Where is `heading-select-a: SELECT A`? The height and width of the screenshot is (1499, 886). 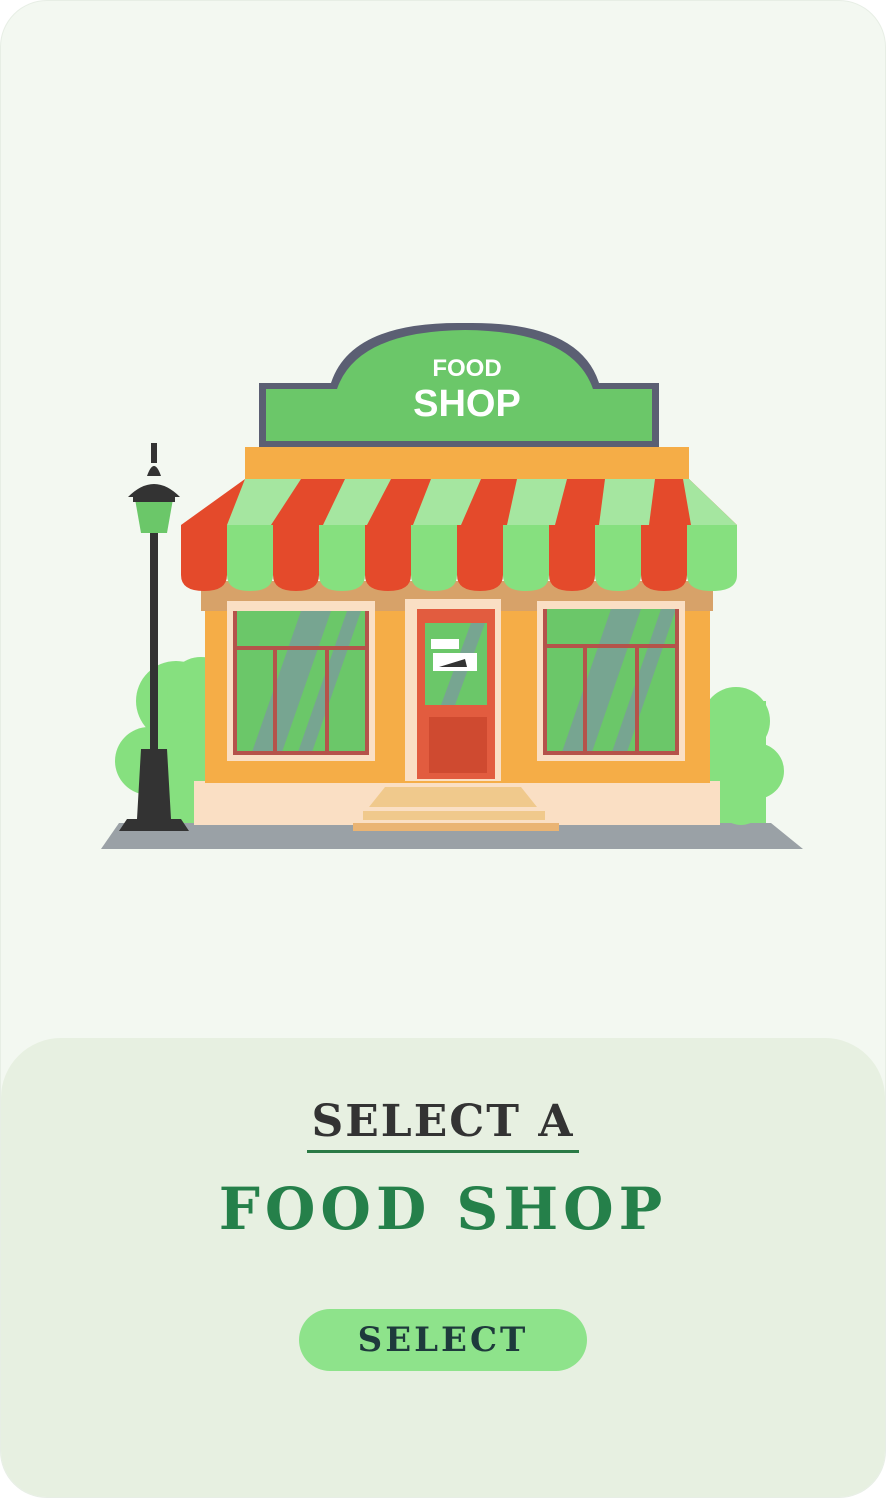 heading-select-a: SELECT A is located at coordinates (443, 1126).